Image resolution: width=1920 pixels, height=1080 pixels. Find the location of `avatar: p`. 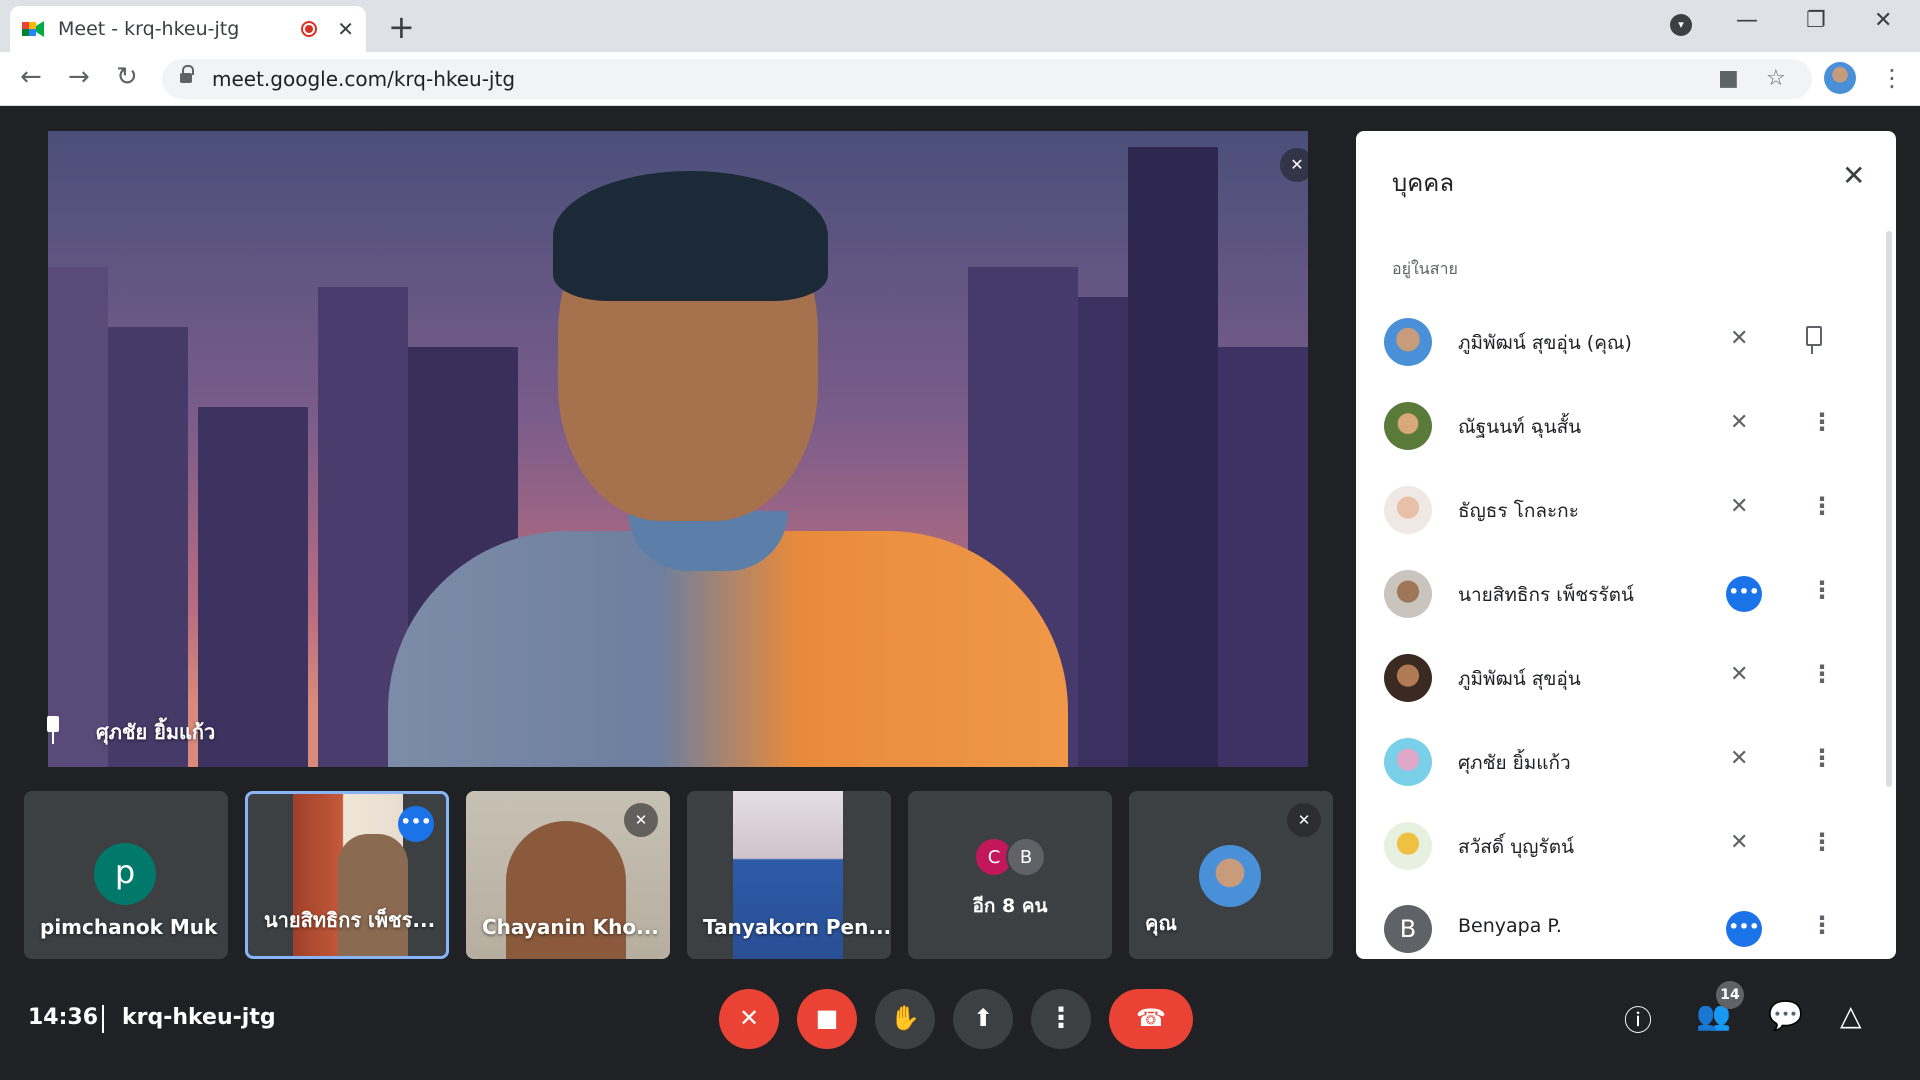

avatar: p is located at coordinates (125, 874).